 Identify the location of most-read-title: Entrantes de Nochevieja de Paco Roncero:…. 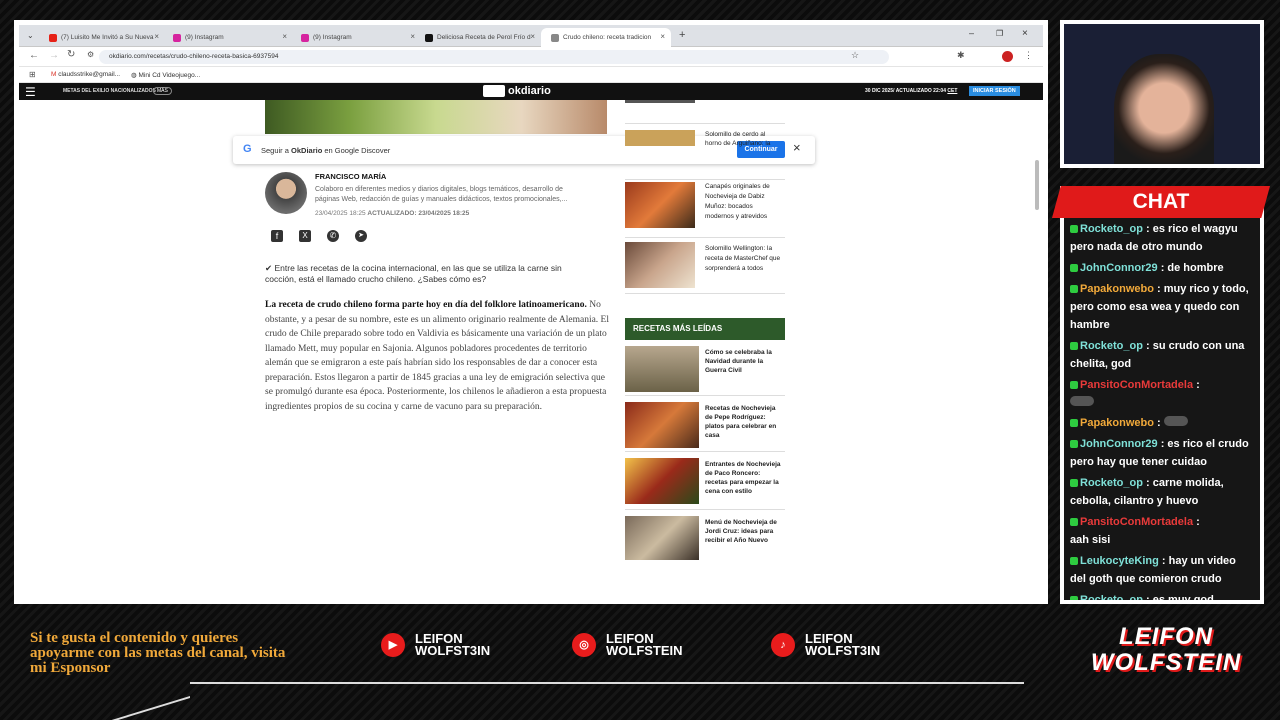
(743, 478).